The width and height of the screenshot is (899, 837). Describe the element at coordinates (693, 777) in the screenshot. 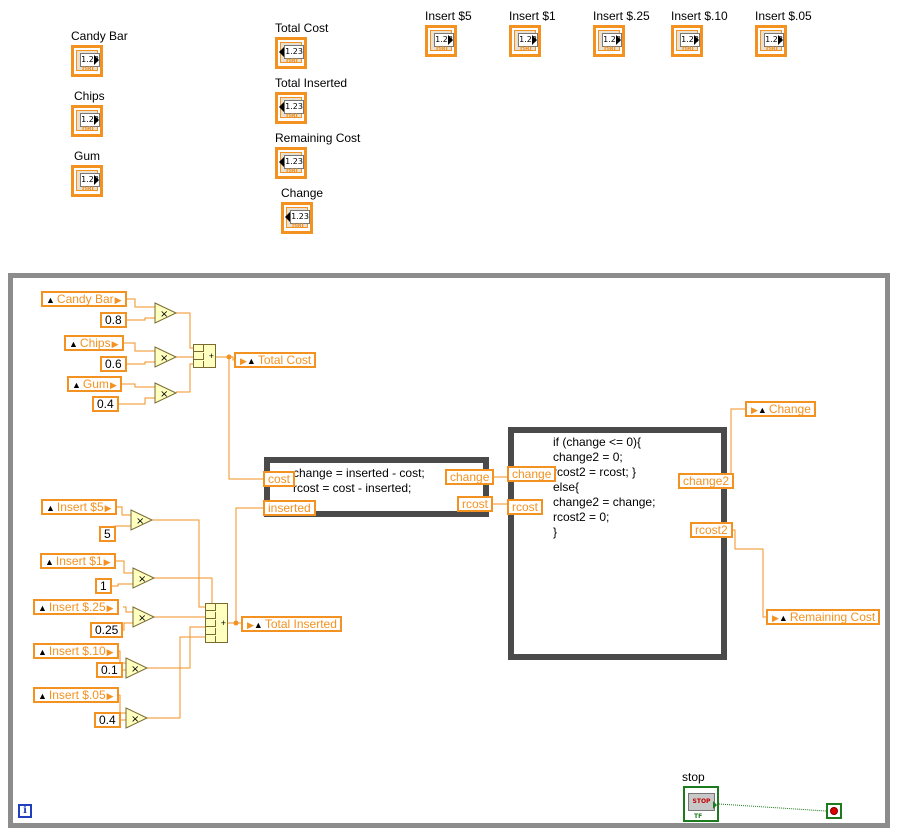

I see `stop-label: stop` at that location.